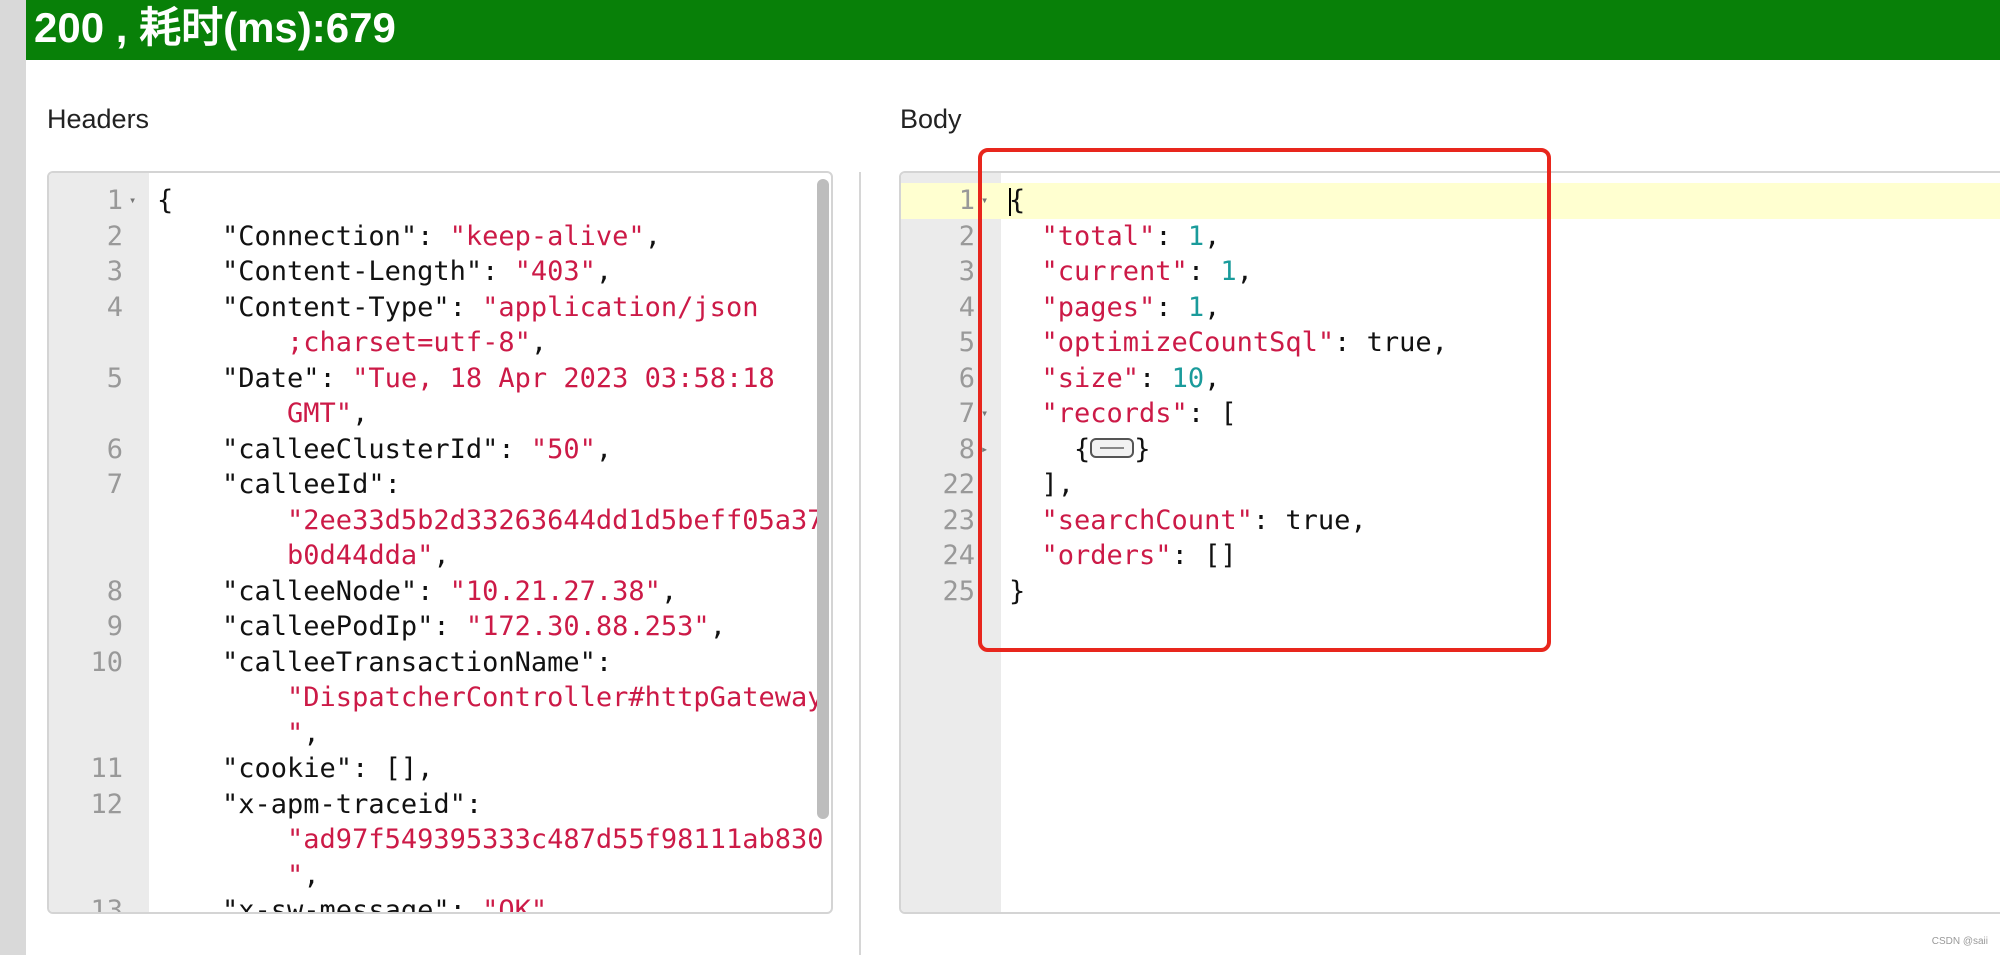 The image size is (2000, 955). I want to click on code-line: 13 "x-sw-message": "OK",, so click(440, 903).